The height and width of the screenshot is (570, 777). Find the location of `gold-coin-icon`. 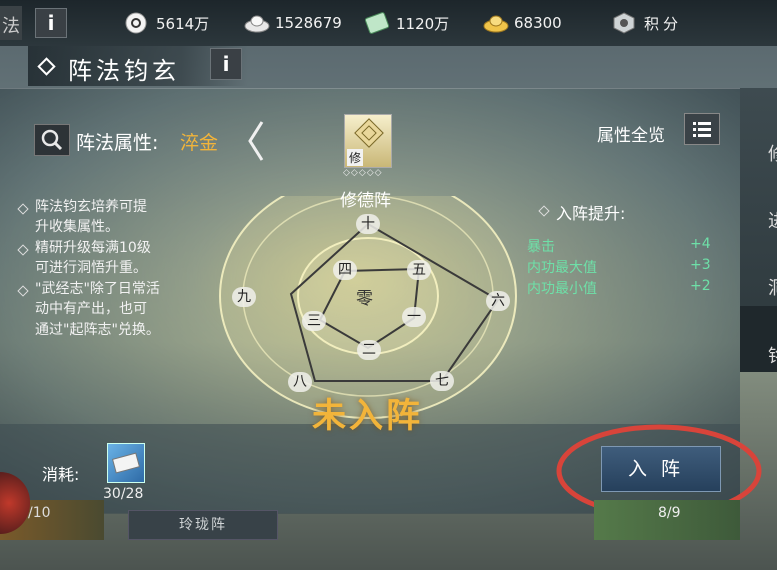

gold-coin-icon is located at coordinates (137, 23).